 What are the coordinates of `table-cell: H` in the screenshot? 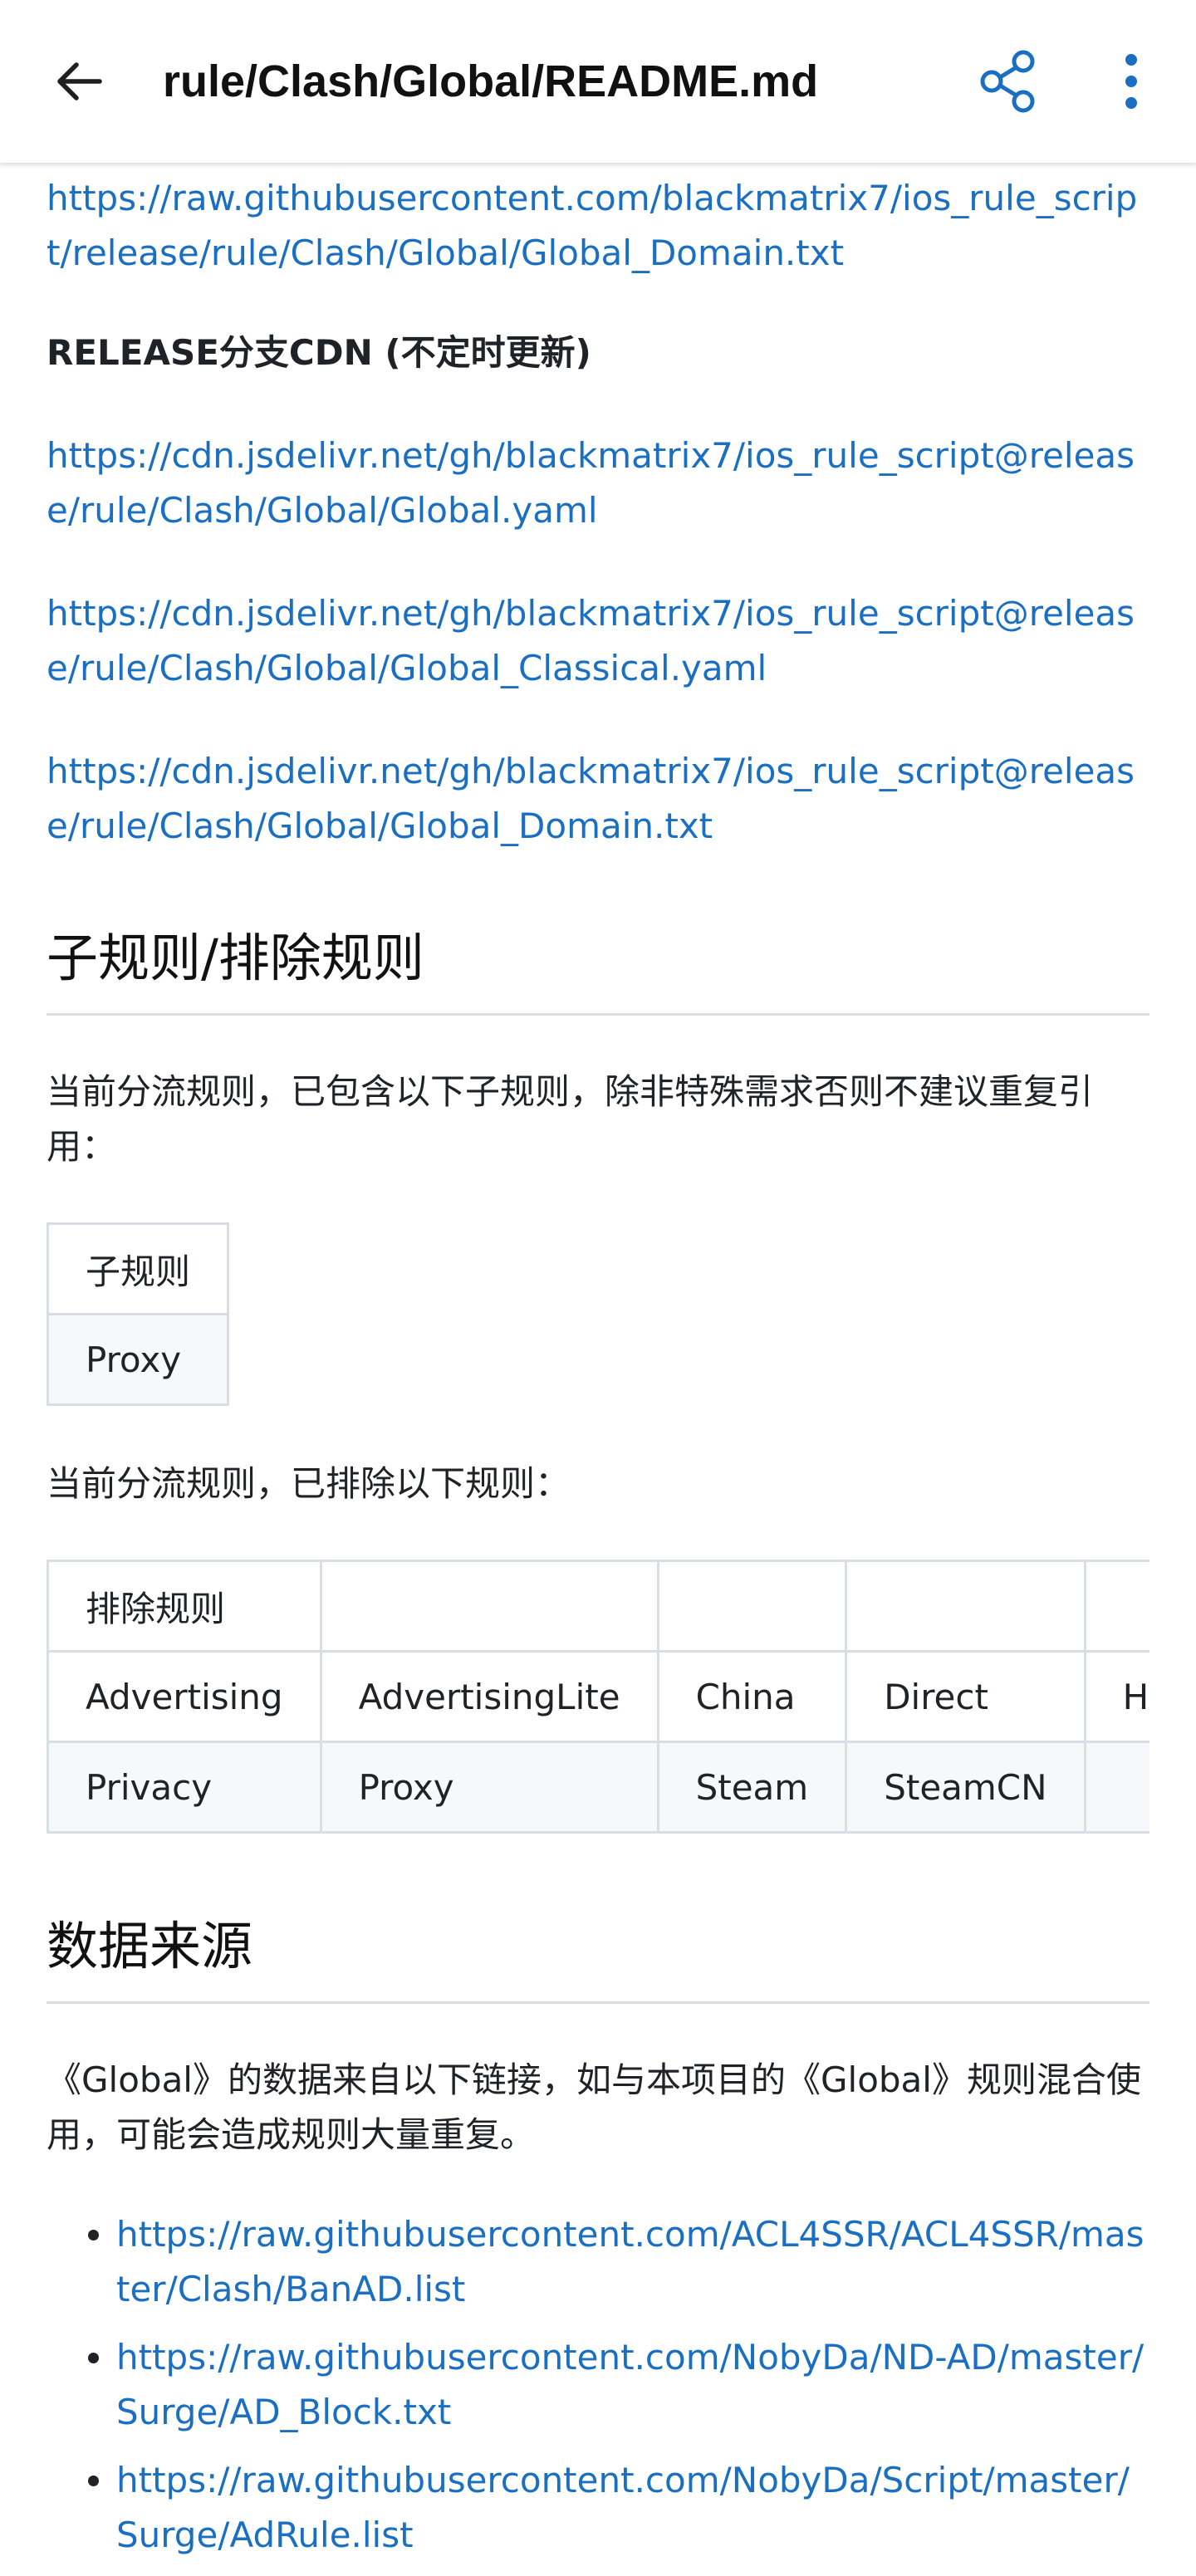 It's located at (1116, 1697).